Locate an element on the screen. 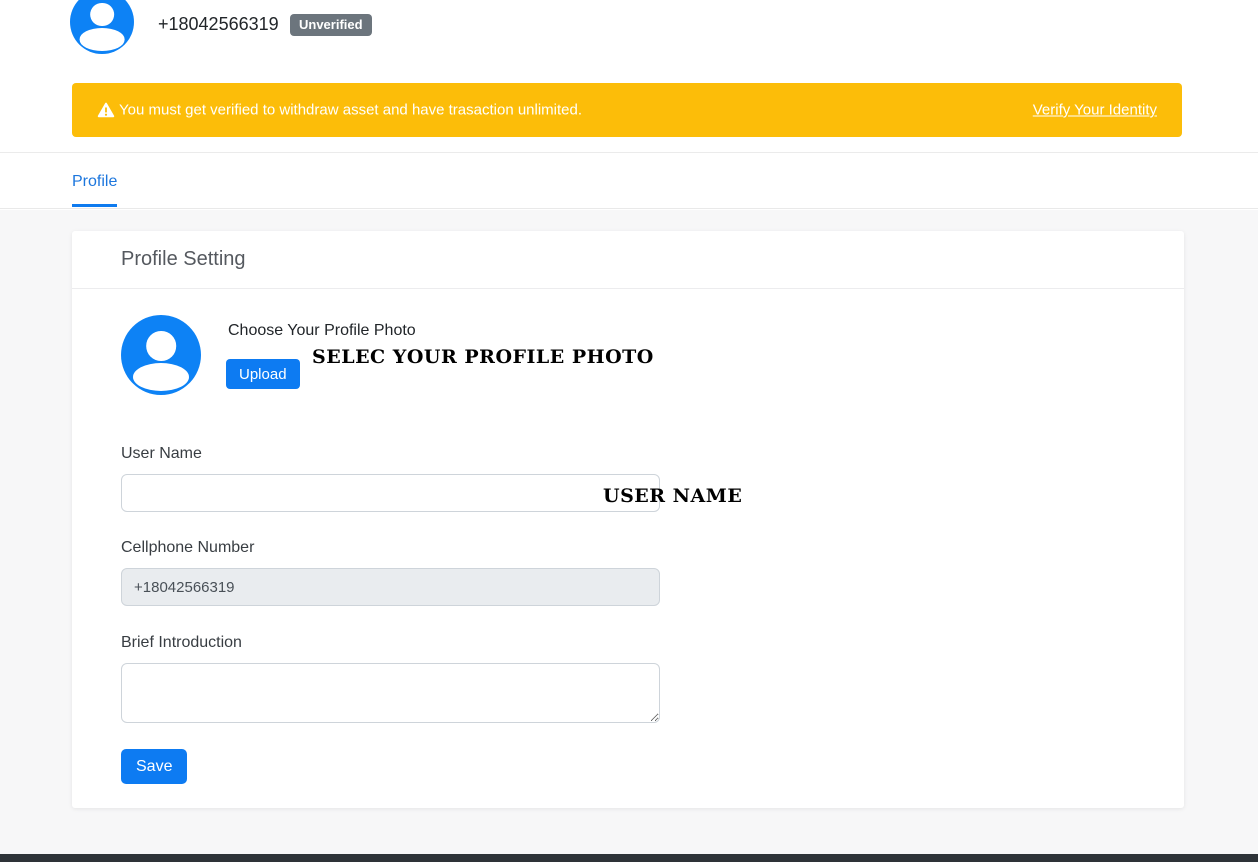  tab-profile: Profile is located at coordinates (95, 190).